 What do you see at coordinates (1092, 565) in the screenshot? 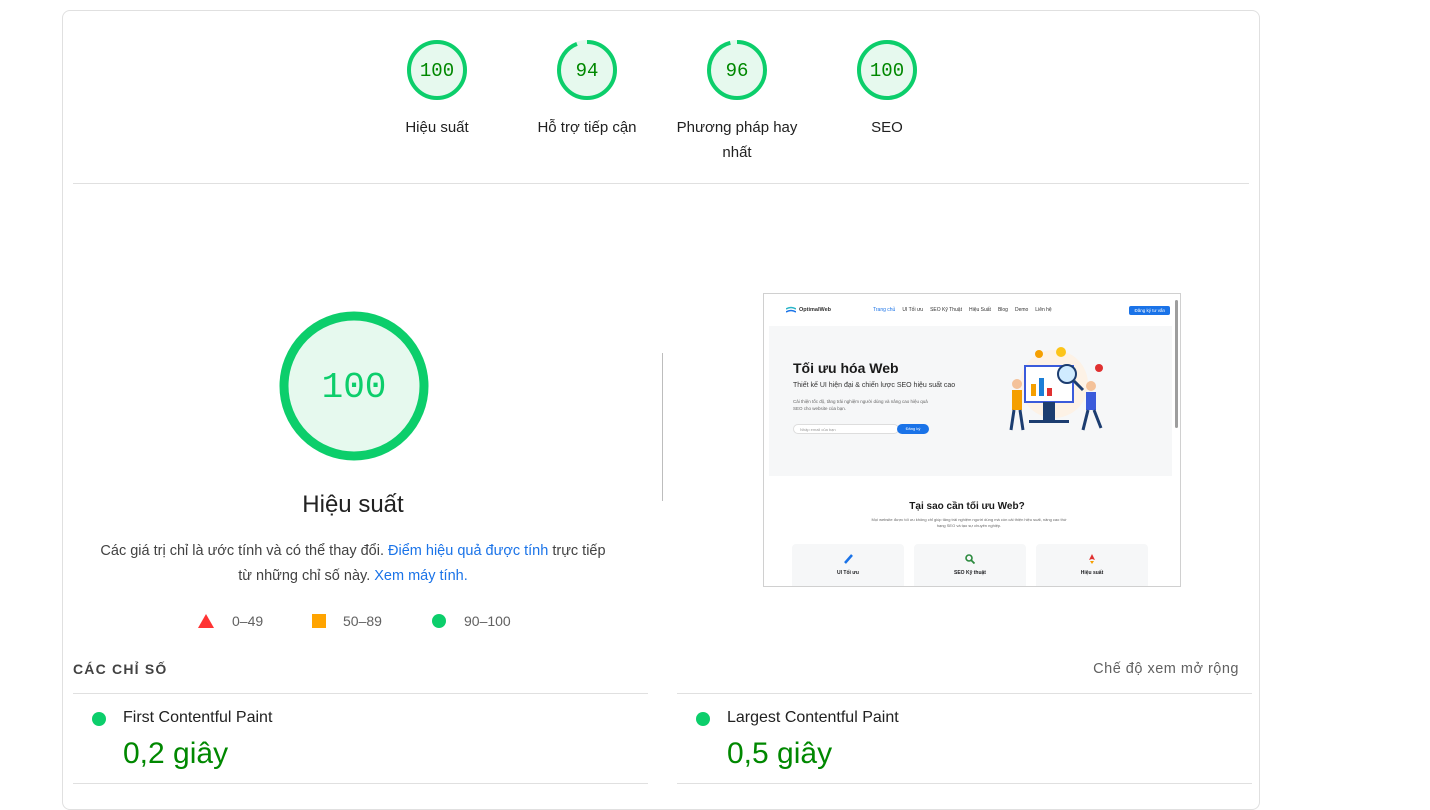
I see `screenshot-feature-card: Hiệu suất` at bounding box center [1092, 565].